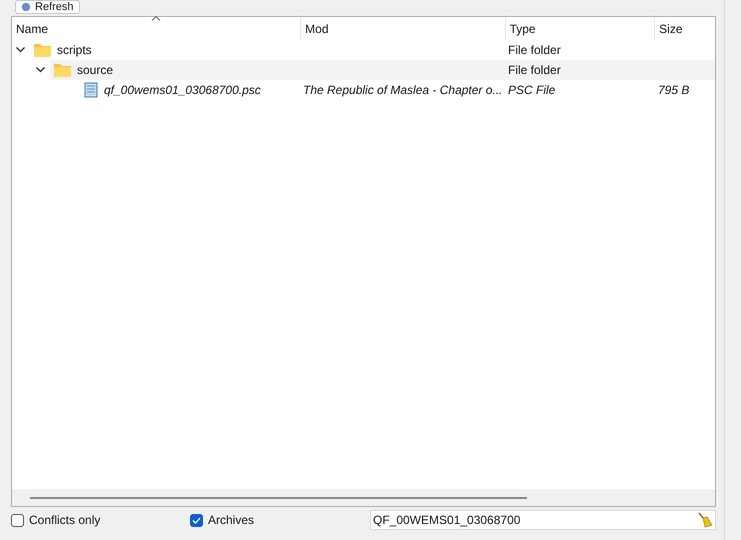  I want to click on file-name: qf_00wems01_03068700.psc, so click(182, 90).